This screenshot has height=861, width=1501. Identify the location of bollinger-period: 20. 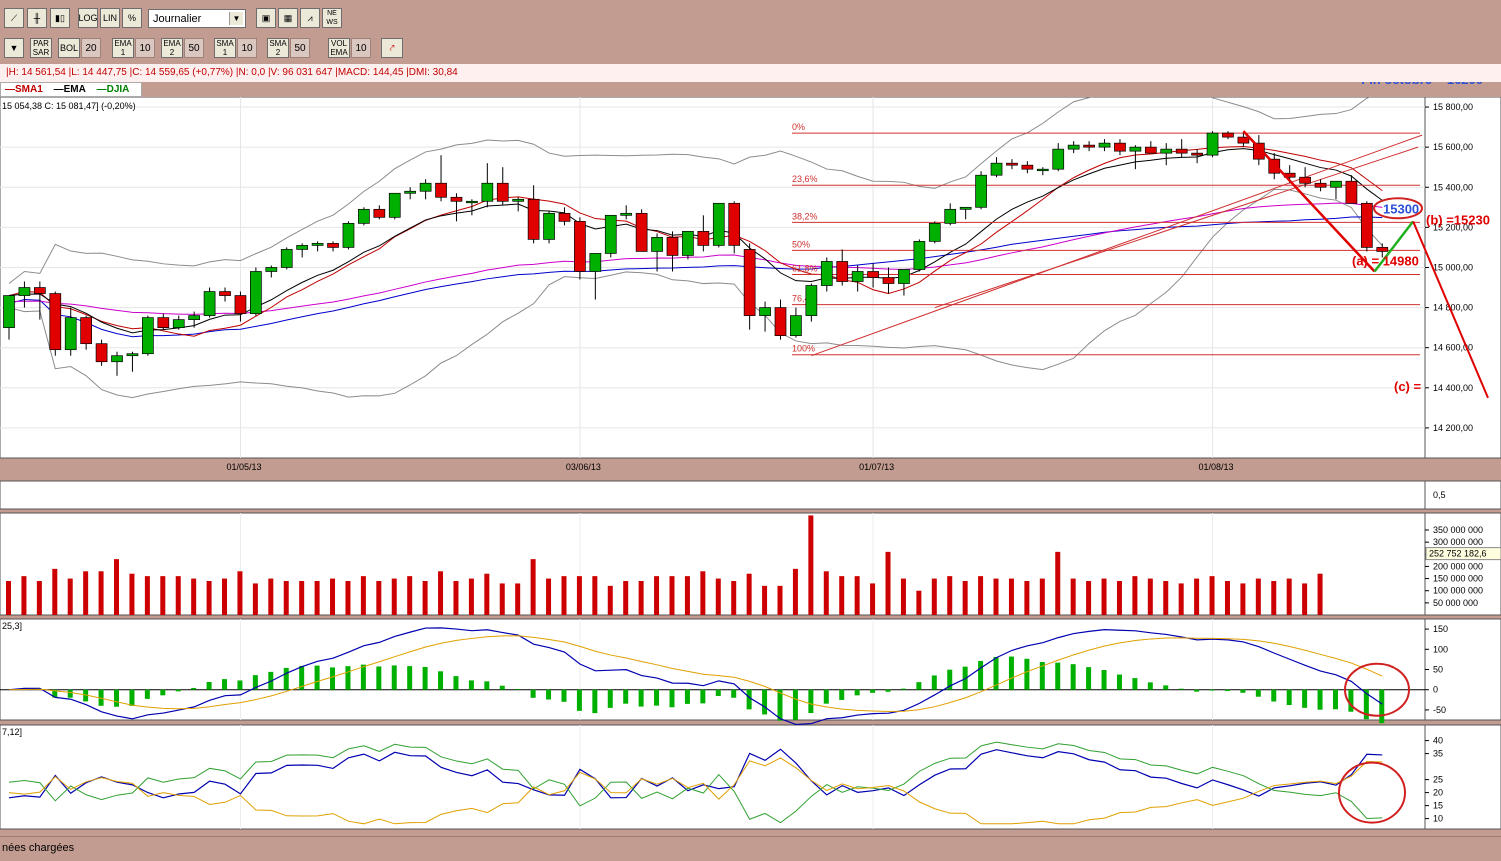
(91, 48).